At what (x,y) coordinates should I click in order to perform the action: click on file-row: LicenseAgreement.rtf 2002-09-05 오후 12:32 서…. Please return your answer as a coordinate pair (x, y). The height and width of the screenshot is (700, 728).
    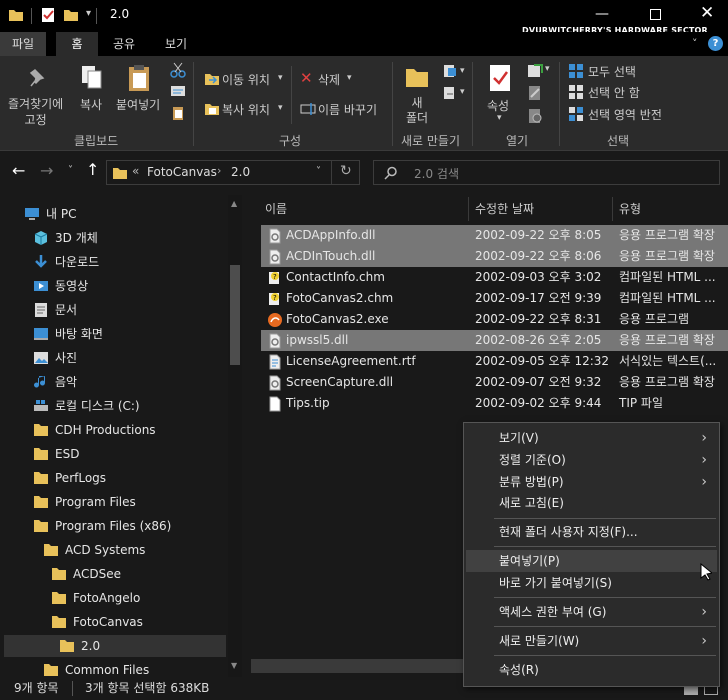
    Looking at the image, I should click on (494, 361).